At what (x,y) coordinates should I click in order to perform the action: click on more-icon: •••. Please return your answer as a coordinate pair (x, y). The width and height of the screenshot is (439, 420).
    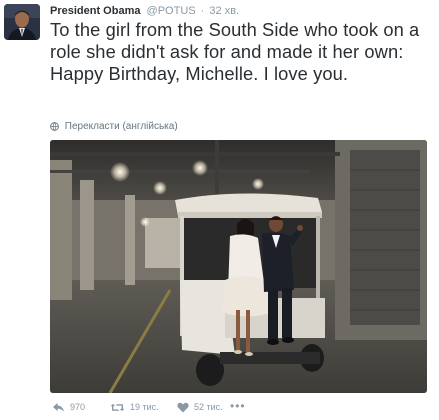
    Looking at the image, I should click on (238, 406).